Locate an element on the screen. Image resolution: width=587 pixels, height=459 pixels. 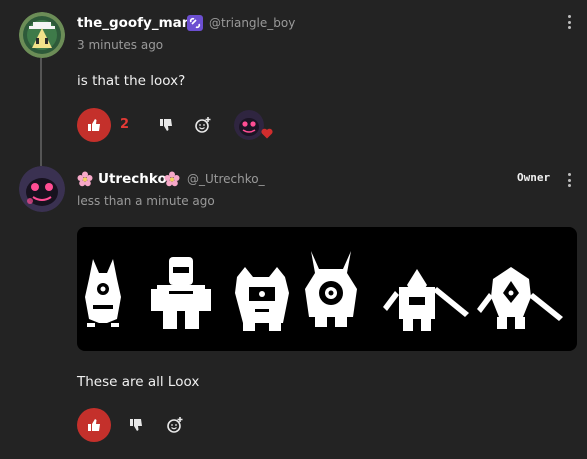
user-handle: @triangle_boy is located at coordinates (252, 23).